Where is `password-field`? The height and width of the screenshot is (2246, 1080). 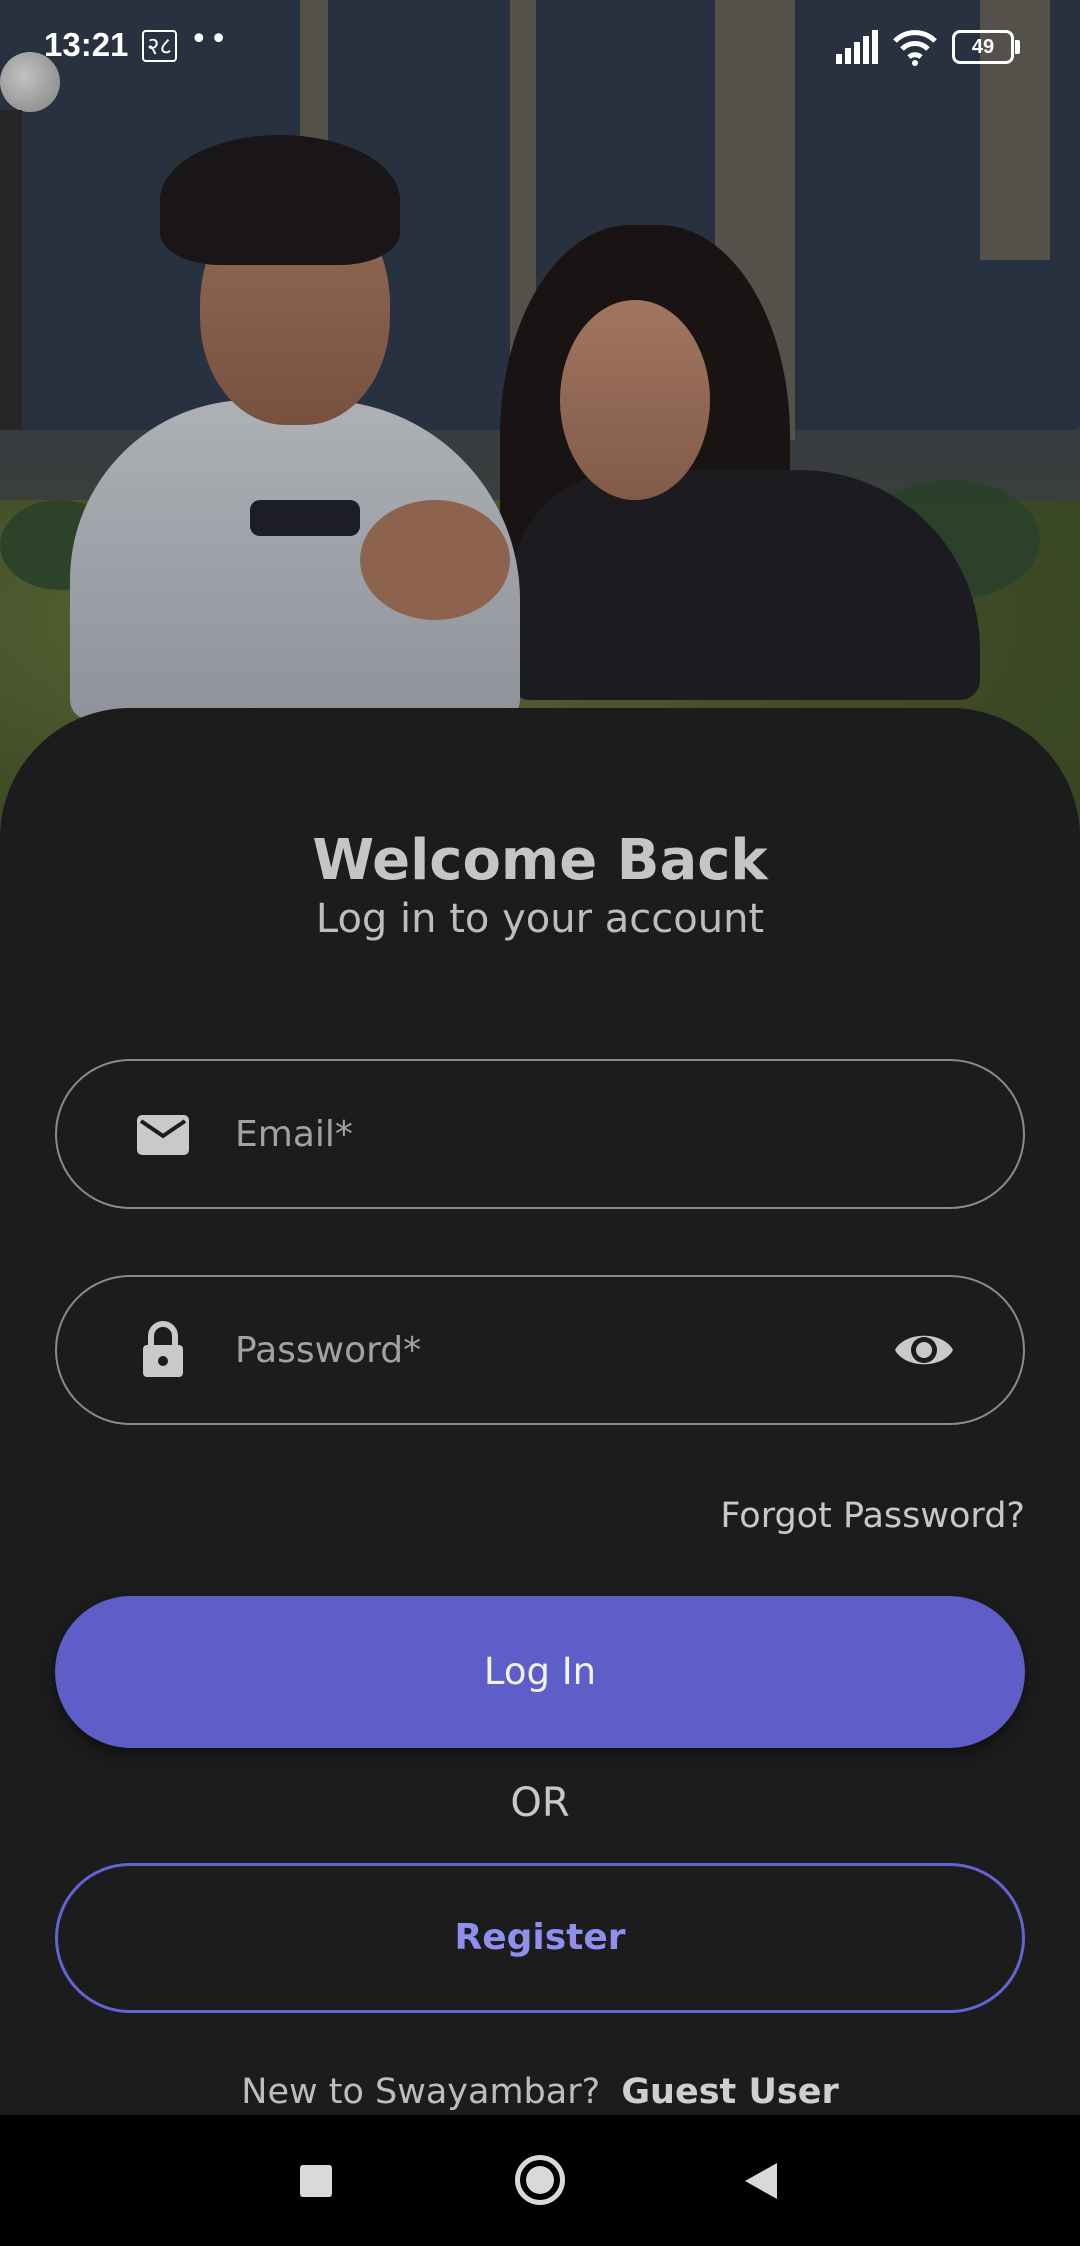
password-field is located at coordinates (540, 1350).